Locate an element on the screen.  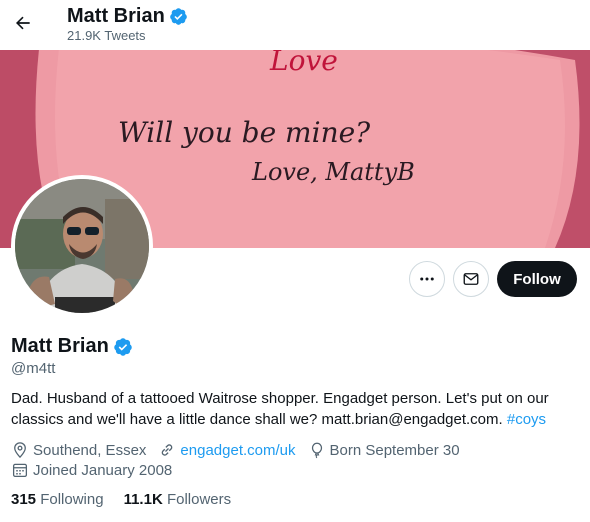
website-link: engadget.com/uk is located at coordinates (237, 450).